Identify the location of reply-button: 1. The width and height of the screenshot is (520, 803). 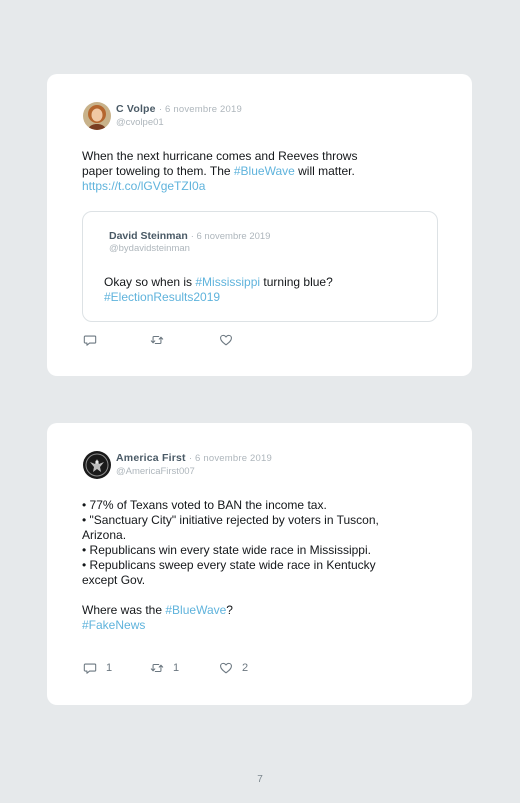
(97, 668).